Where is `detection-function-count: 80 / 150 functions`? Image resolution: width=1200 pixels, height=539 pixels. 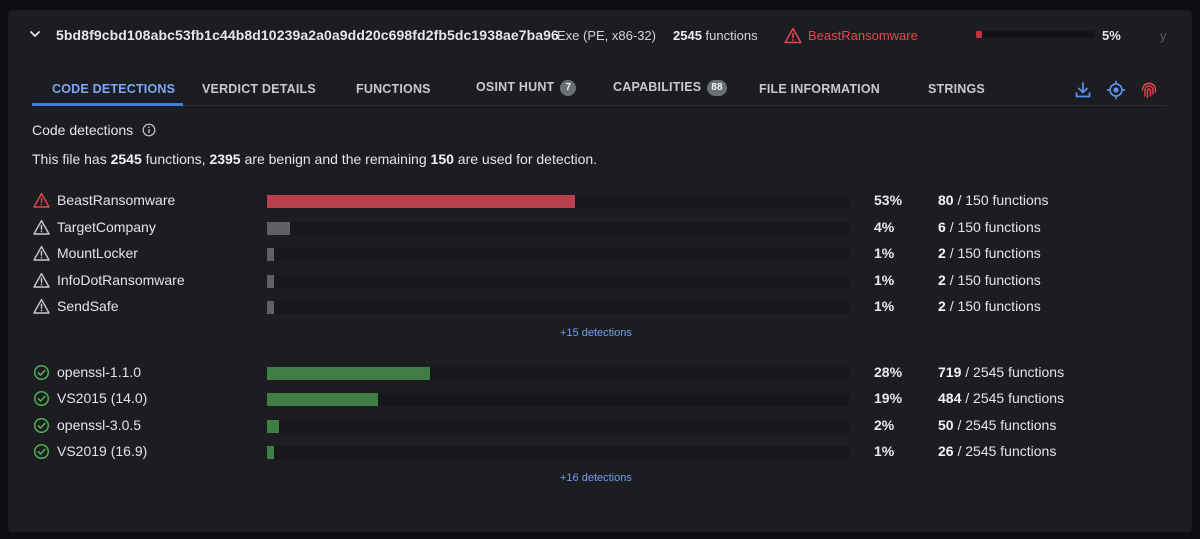
detection-function-count: 80 / 150 functions is located at coordinates (993, 200).